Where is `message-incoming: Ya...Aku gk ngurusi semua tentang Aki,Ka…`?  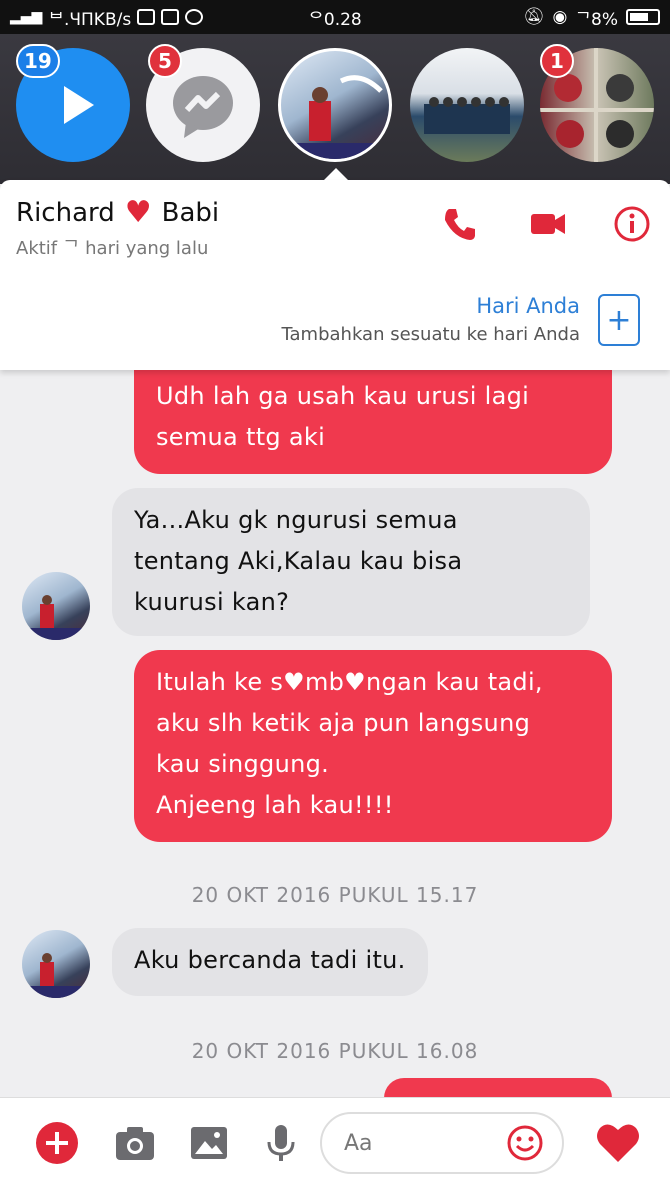 message-incoming: Ya...Aku gk ngurusi semua tentang Aki,Ka… is located at coordinates (351, 562).